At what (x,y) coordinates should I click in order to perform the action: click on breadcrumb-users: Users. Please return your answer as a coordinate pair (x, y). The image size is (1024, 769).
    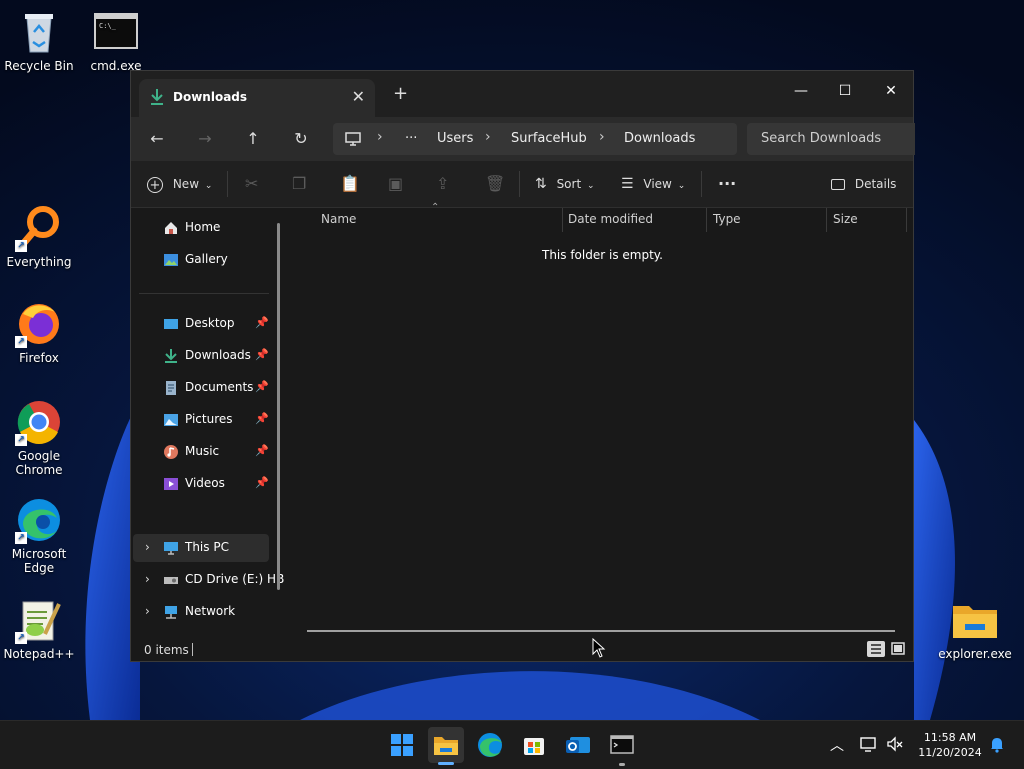
    Looking at the image, I should click on (455, 138).